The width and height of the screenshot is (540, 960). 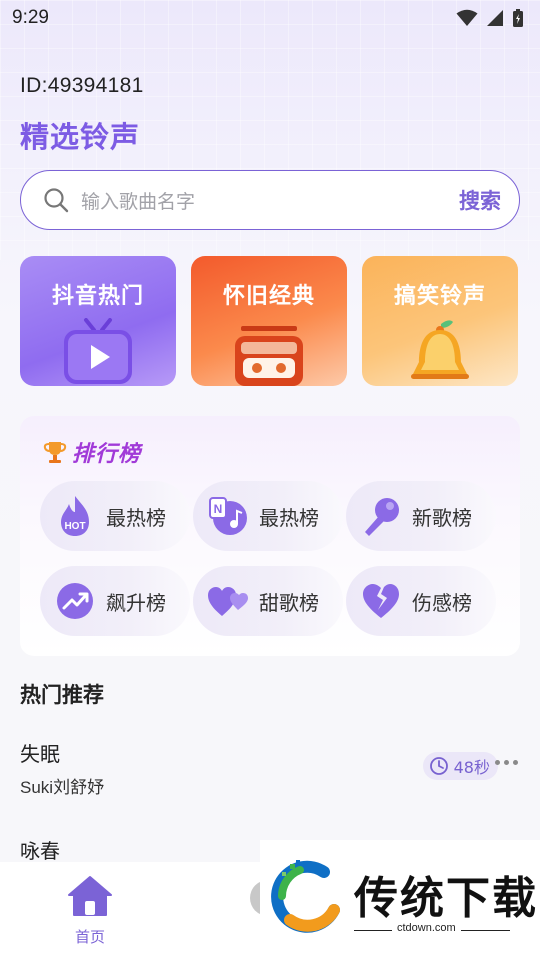 I want to click on hearts-icon, so click(x=228, y=601).